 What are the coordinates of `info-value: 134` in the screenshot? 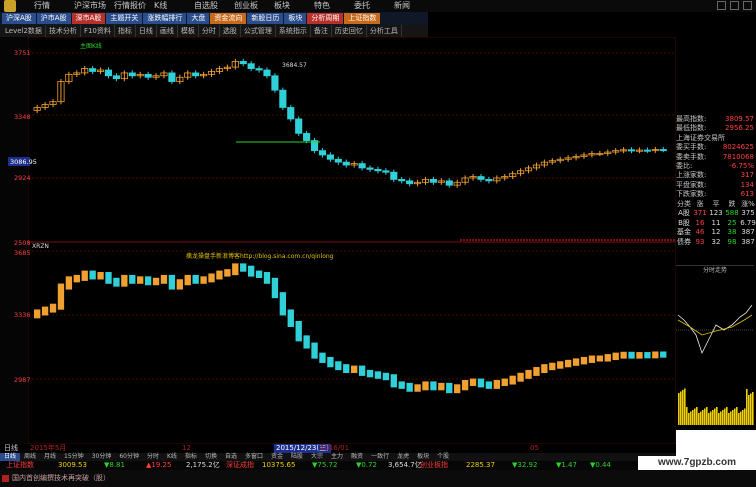 It's located at (747, 184).